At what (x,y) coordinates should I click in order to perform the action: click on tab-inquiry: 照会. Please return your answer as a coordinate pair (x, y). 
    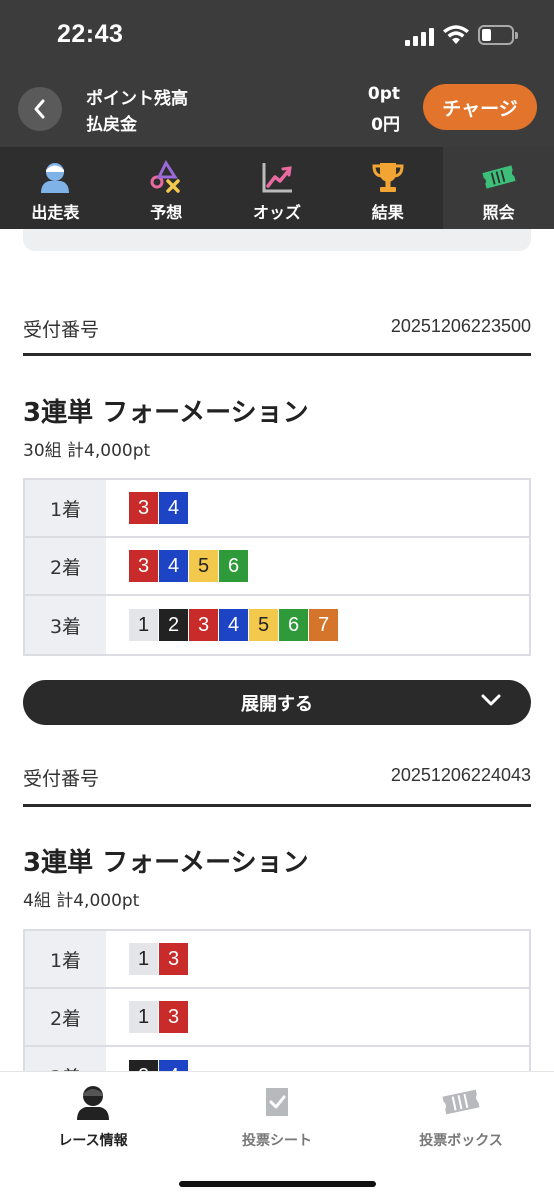
    Looking at the image, I should click on (498, 188).